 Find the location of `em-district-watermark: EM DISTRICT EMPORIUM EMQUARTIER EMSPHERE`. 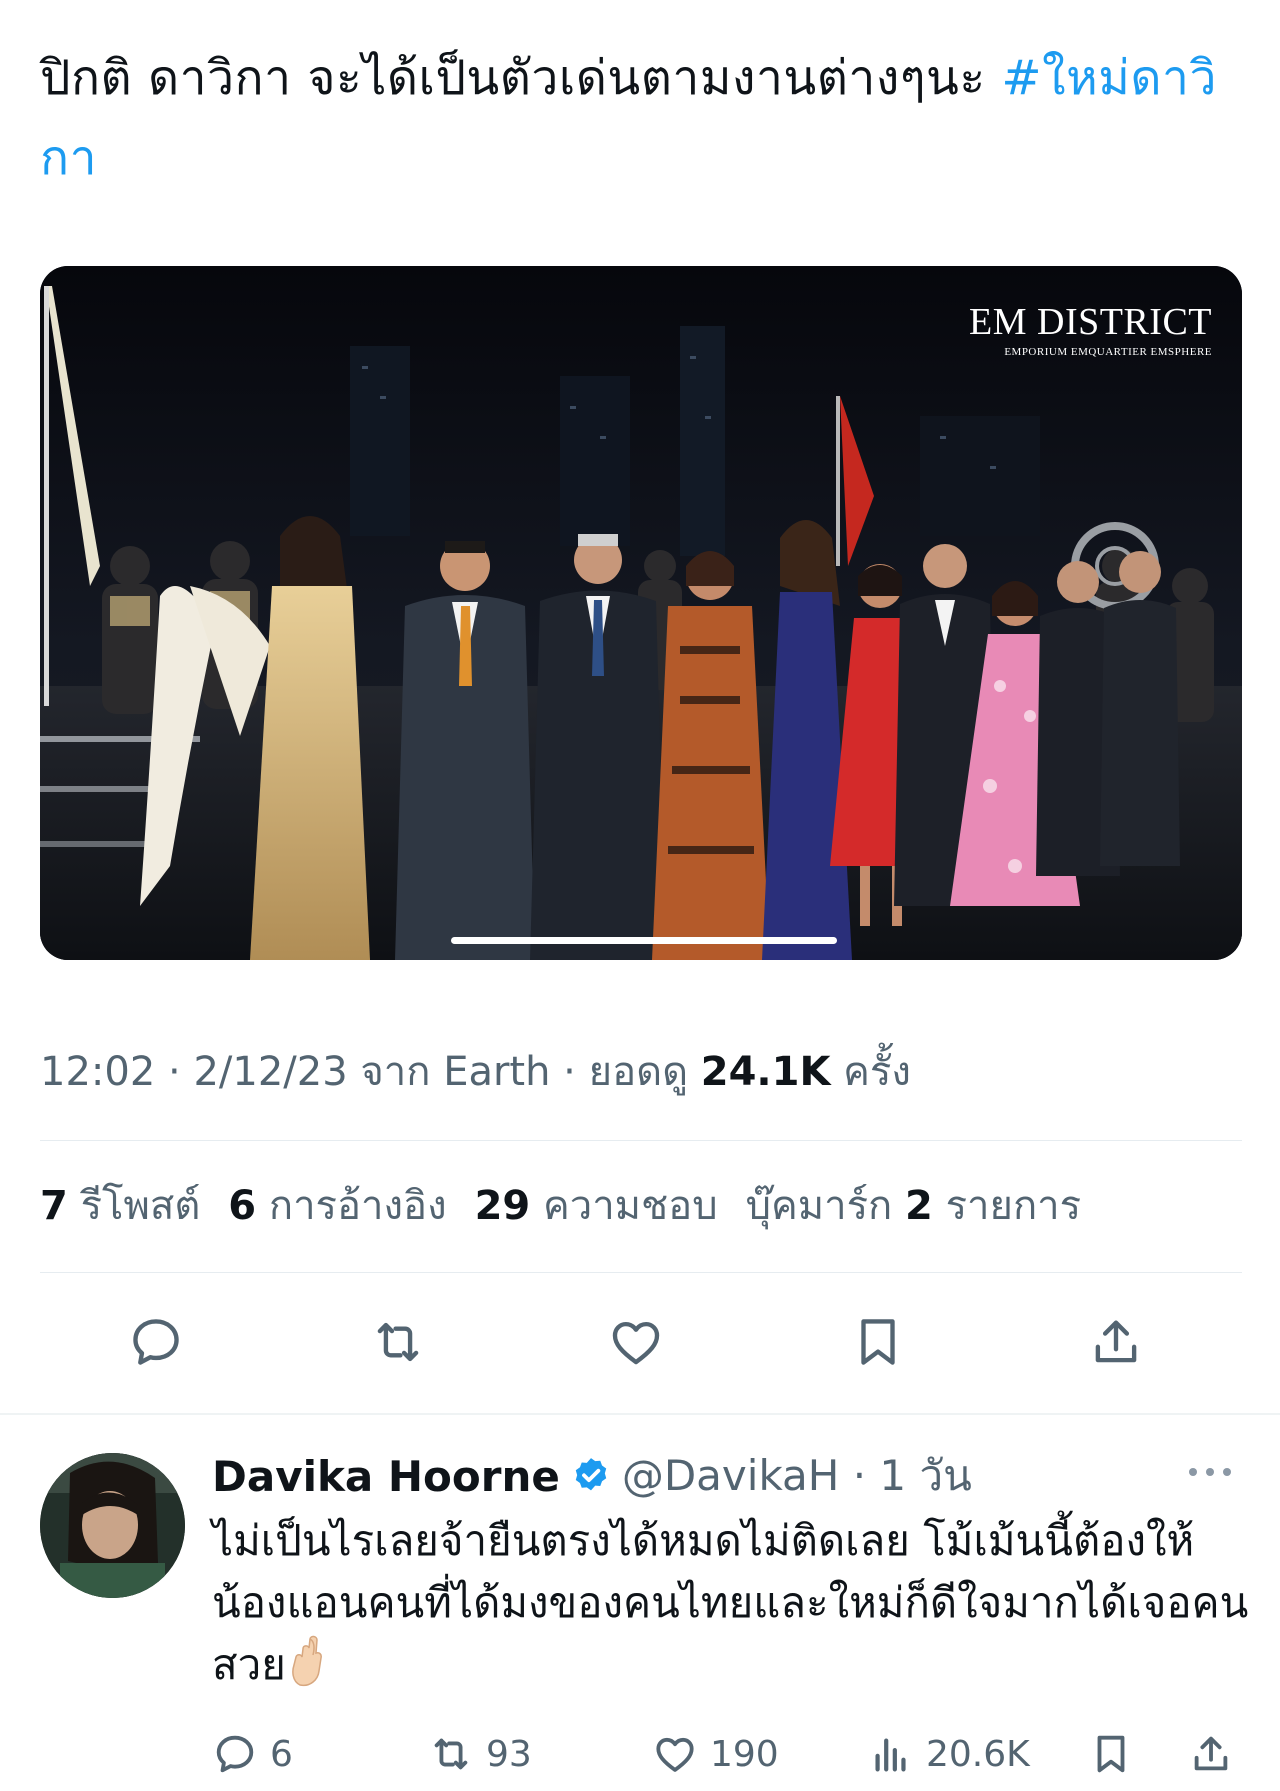

em-district-watermark: EM DISTRICT EMPORIUM EMQUARTIER EMSPHERE is located at coordinates (1090, 330).